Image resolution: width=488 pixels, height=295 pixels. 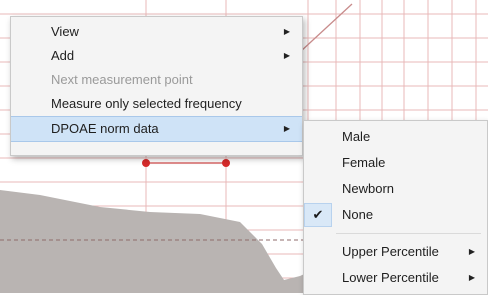 I want to click on menu-item-label: View, so click(x=65, y=31).